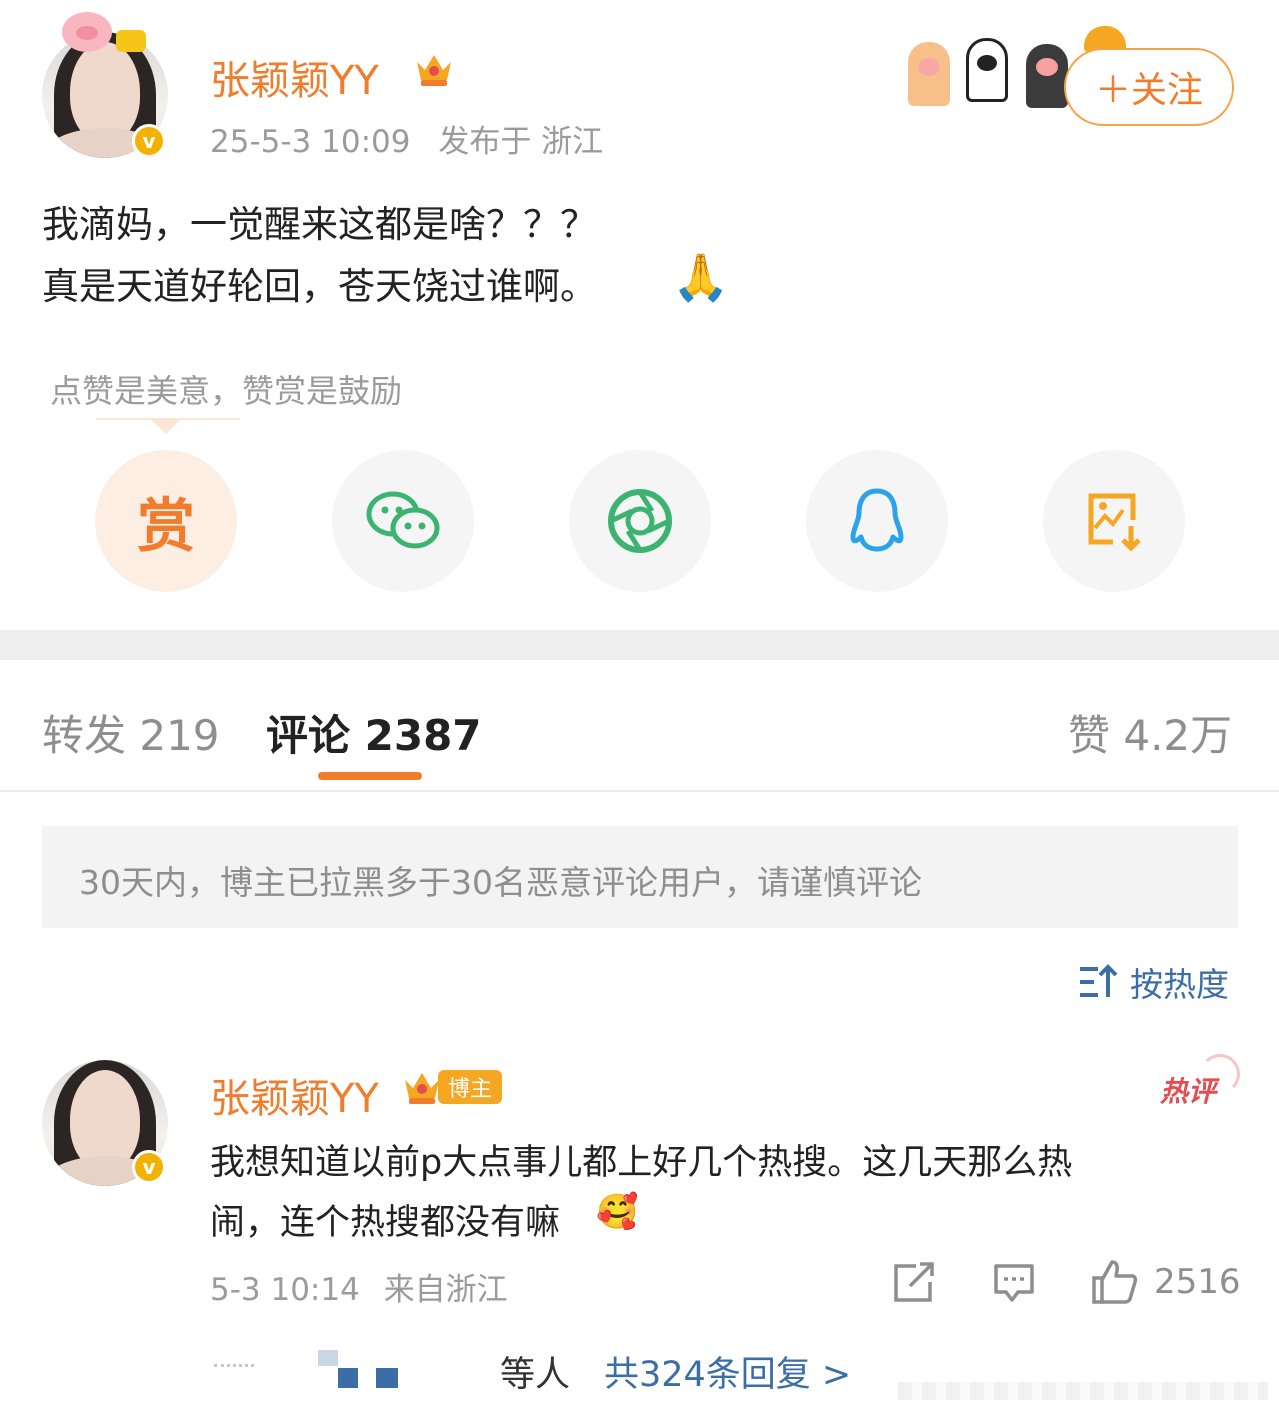  What do you see at coordinates (226, 391) in the screenshot?
I see `reward-tip: 点赞是美意，赞赏是鼓励` at bounding box center [226, 391].